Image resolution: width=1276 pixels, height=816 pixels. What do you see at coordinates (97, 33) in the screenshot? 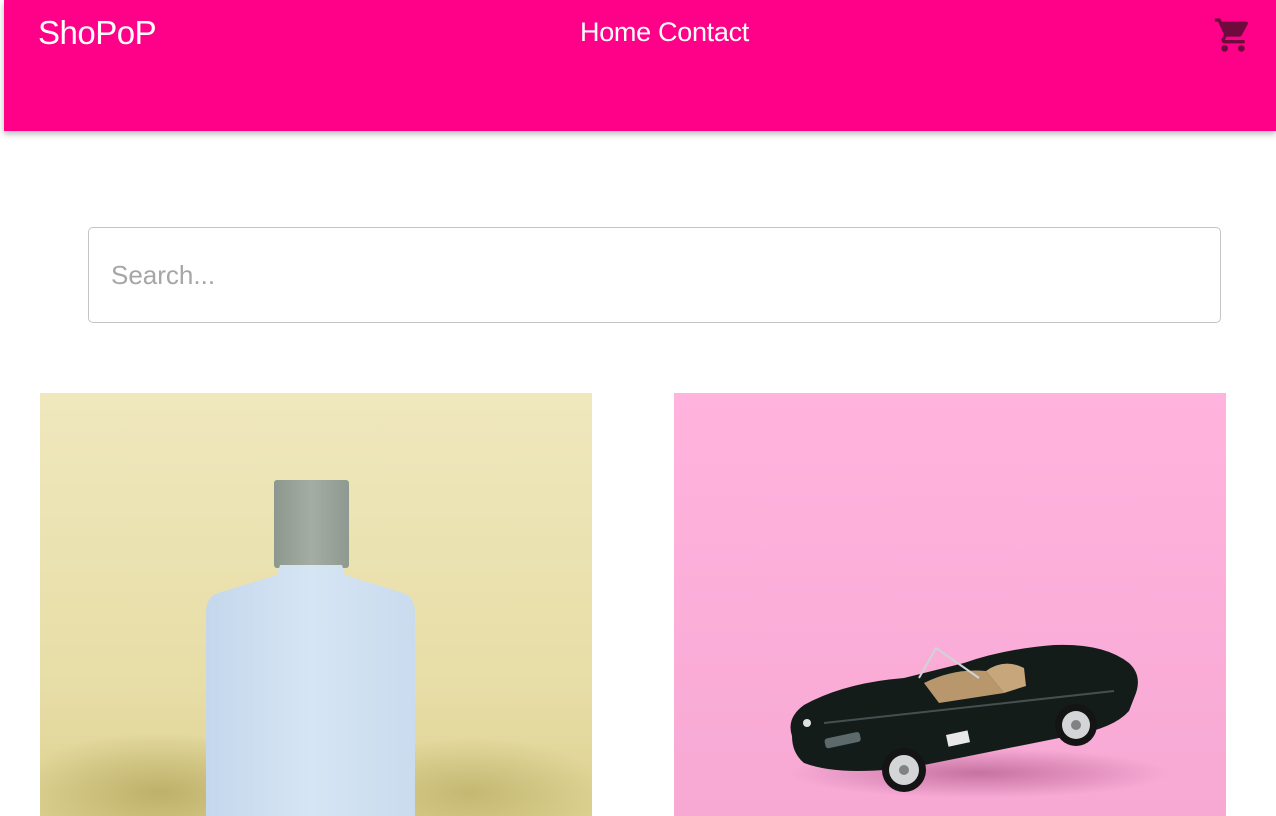
I see `brand-logo: ShoPoP` at bounding box center [97, 33].